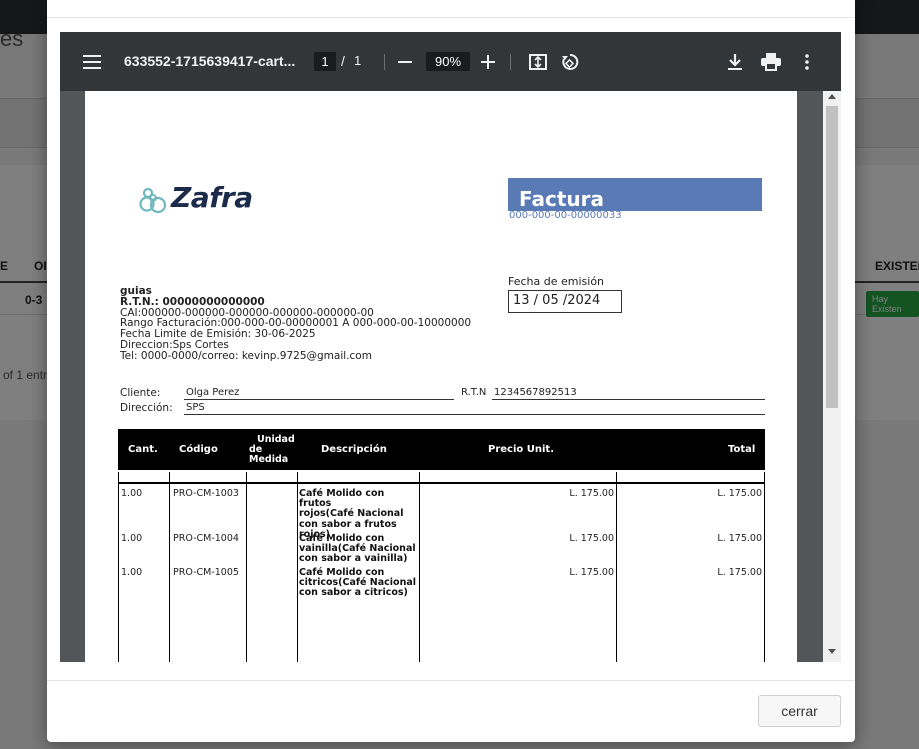  I want to click on scroll-down-arrow-icon, so click(832, 651).